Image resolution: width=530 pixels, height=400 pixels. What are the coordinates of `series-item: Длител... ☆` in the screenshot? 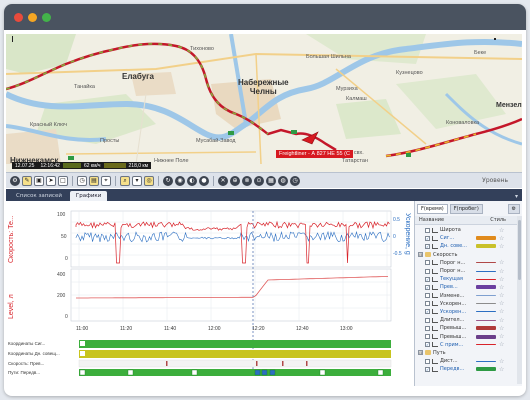 It's located at (470, 320).